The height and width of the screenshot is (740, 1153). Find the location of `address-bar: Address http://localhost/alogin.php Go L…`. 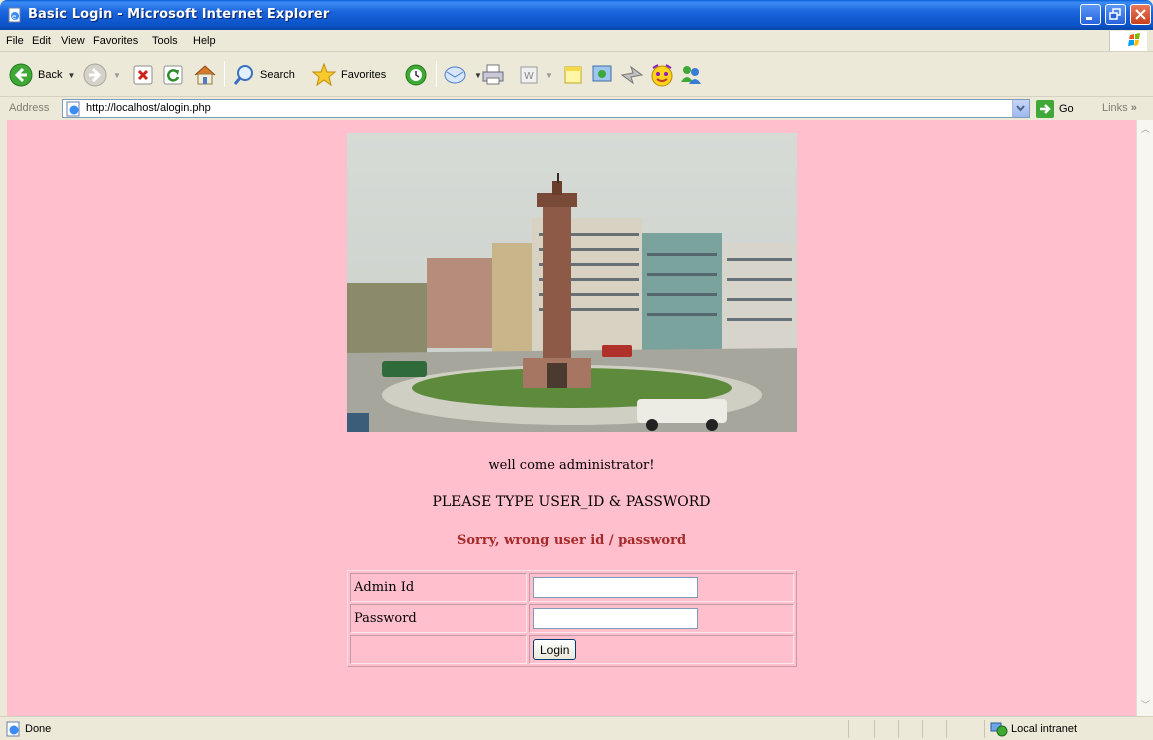

address-bar: Address http://localhost/alogin.php Go L… is located at coordinates (576, 108).